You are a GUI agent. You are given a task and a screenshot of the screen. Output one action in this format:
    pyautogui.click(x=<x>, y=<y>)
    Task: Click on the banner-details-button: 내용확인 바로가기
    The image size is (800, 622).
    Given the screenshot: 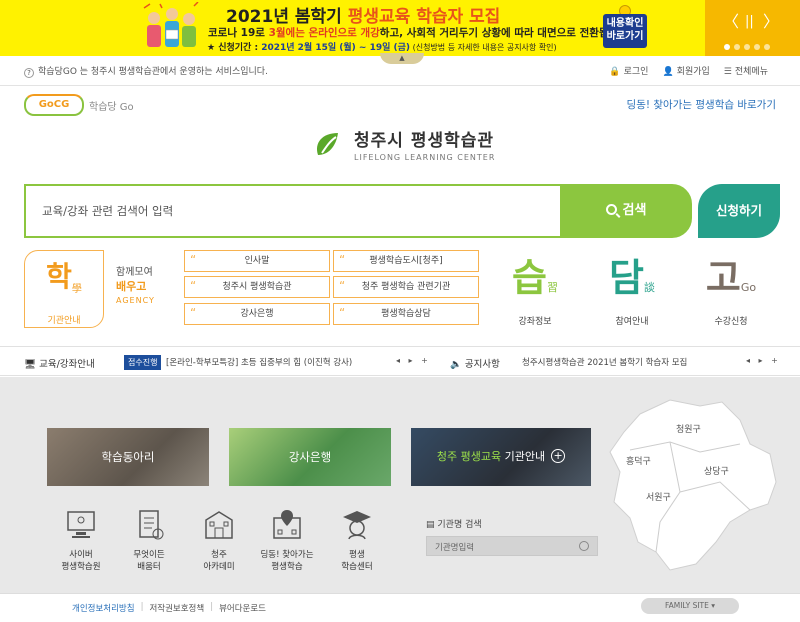 What is the action you would take?
    pyautogui.click(x=625, y=31)
    